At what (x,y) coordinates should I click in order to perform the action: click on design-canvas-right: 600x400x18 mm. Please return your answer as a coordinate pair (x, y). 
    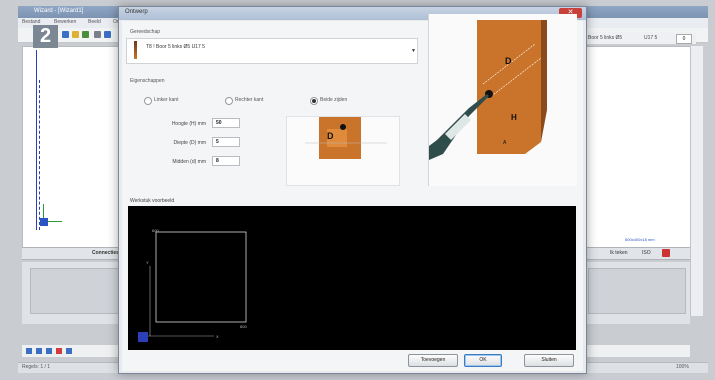
    Looking at the image, I should click on (639, 147).